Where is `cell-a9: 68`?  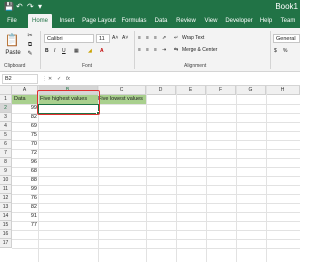 cell-a9: 68 is located at coordinates (24, 171).